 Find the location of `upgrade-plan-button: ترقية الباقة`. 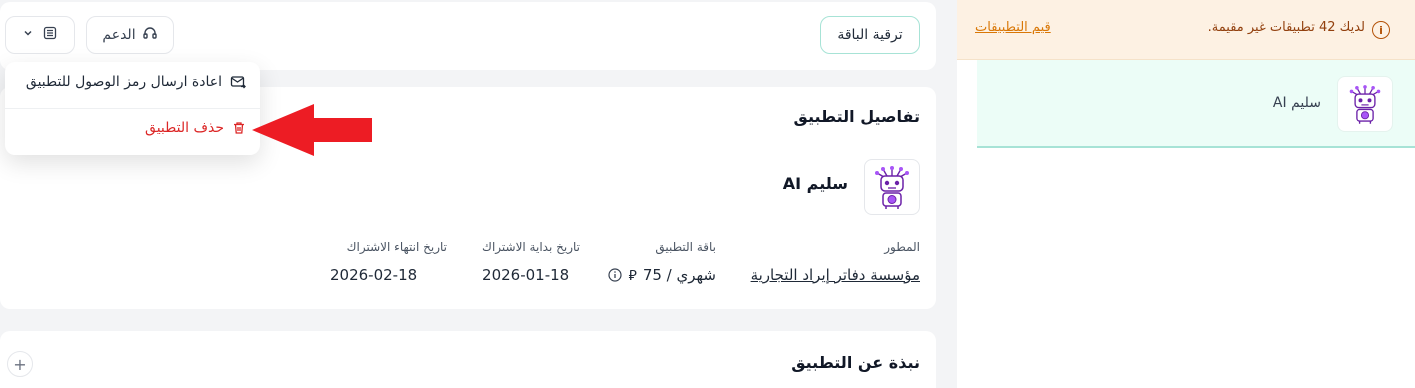

upgrade-plan-button: ترقية الباقة is located at coordinates (870, 35).